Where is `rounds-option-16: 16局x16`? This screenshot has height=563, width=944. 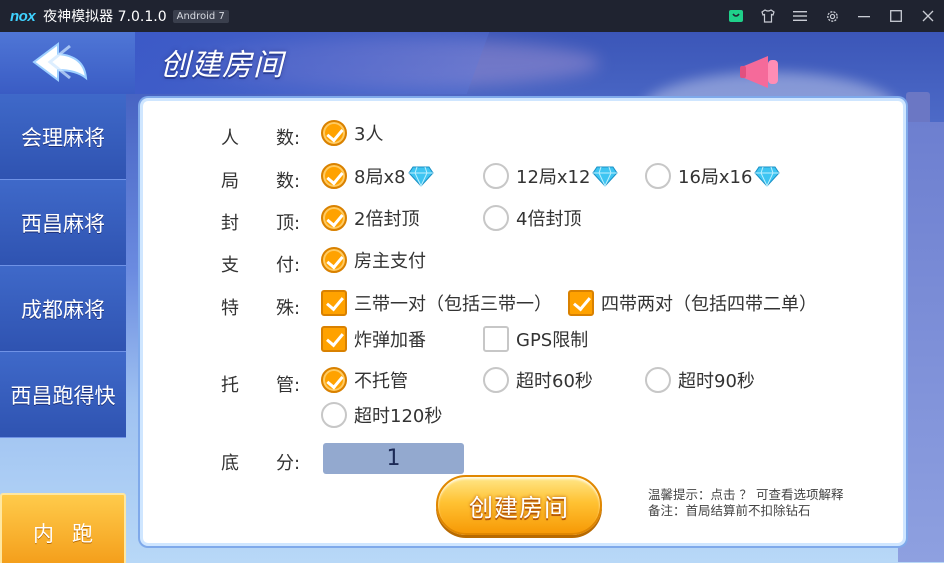
rounds-option-16: 16局x16 is located at coordinates (713, 176).